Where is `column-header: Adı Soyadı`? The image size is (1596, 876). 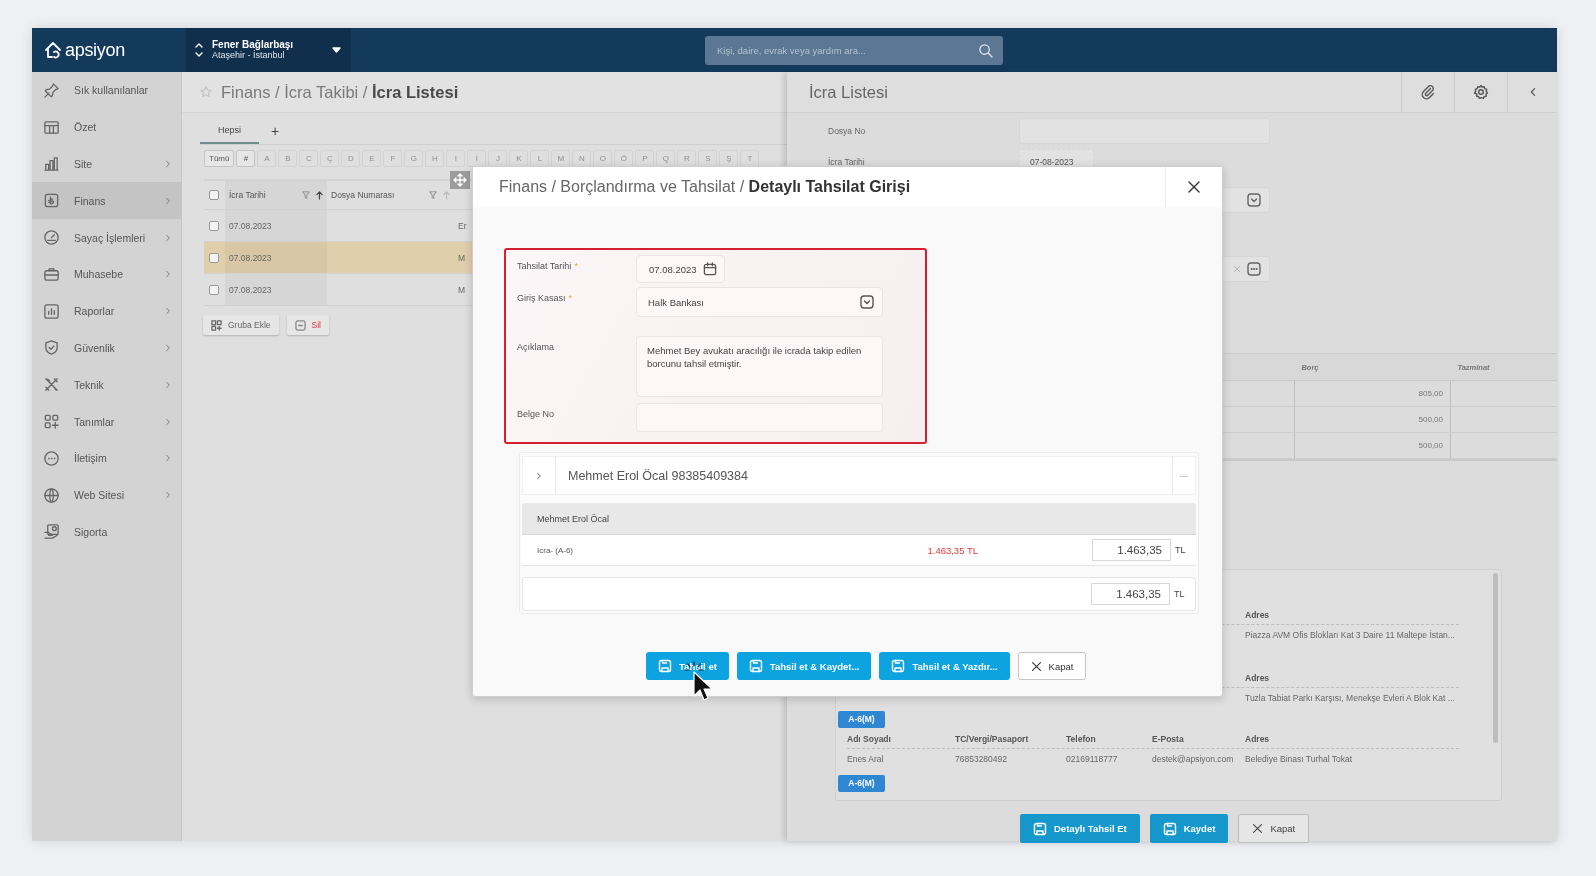
column-header: Adı Soyadı is located at coordinates (869, 739).